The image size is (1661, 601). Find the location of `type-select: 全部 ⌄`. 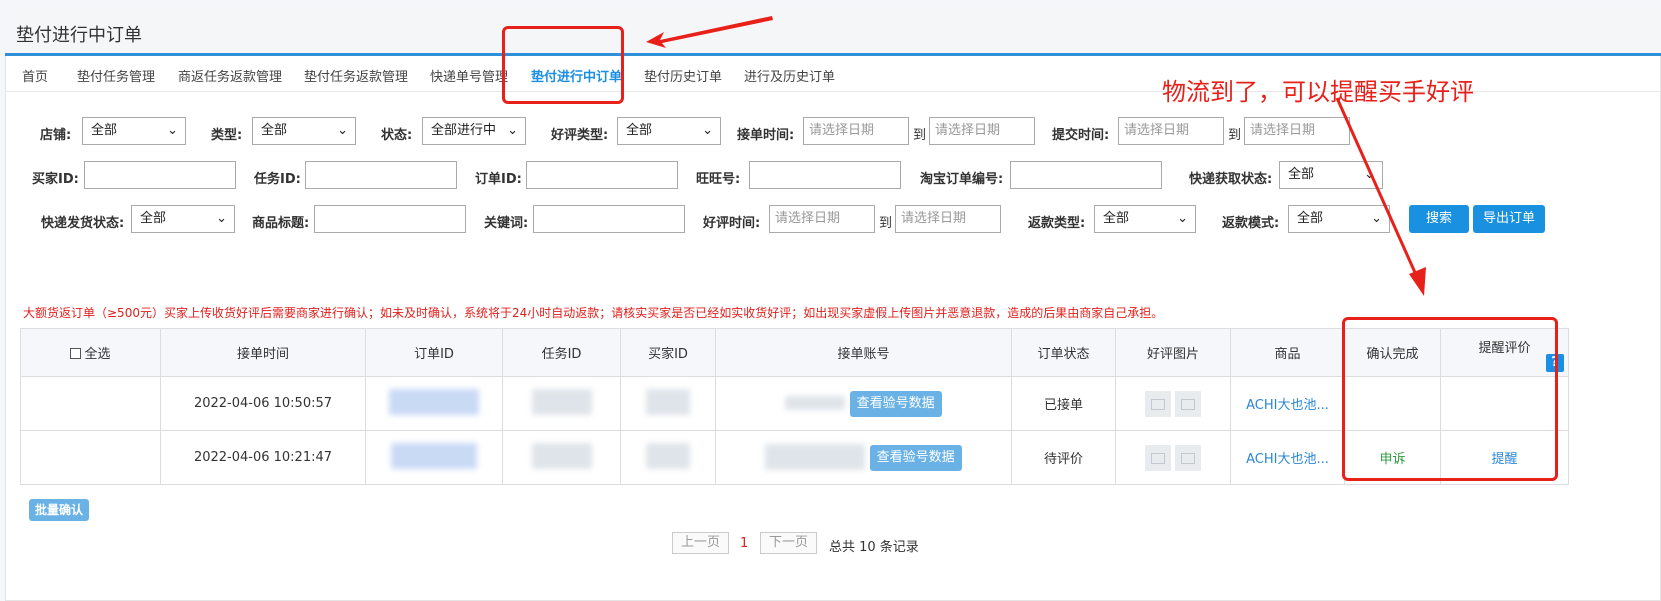

type-select: 全部 ⌄ is located at coordinates (304, 131).